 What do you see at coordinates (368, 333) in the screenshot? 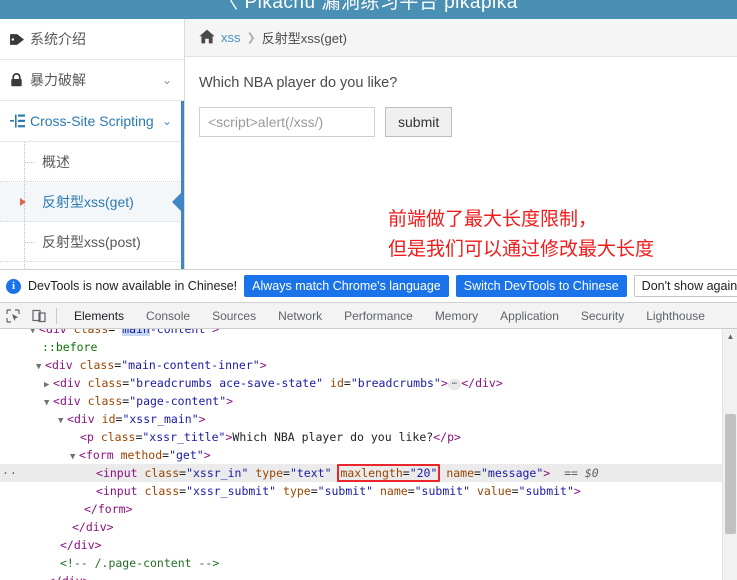
I see `dom-node-main-content: <div class="main-content">` at bounding box center [368, 333].